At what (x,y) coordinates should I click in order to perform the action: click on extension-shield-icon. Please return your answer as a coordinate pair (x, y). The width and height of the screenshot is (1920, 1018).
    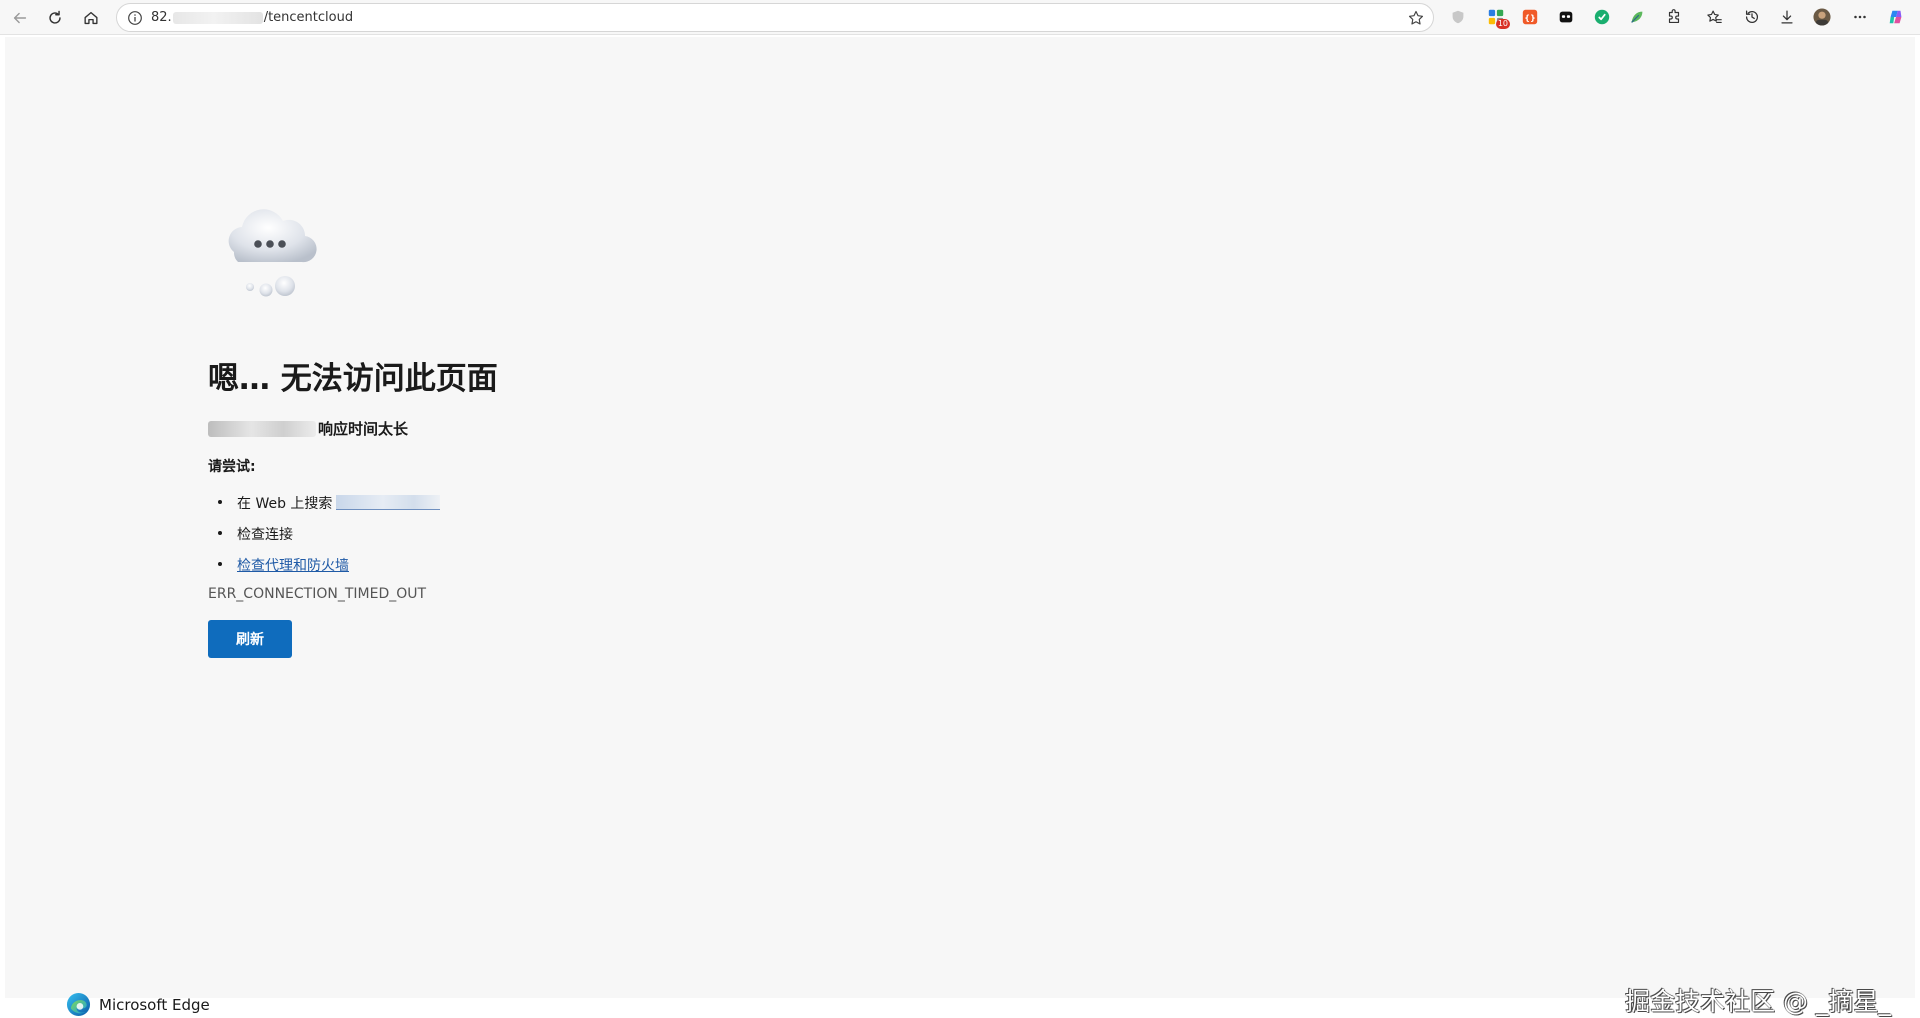
    Looking at the image, I should click on (1458, 17).